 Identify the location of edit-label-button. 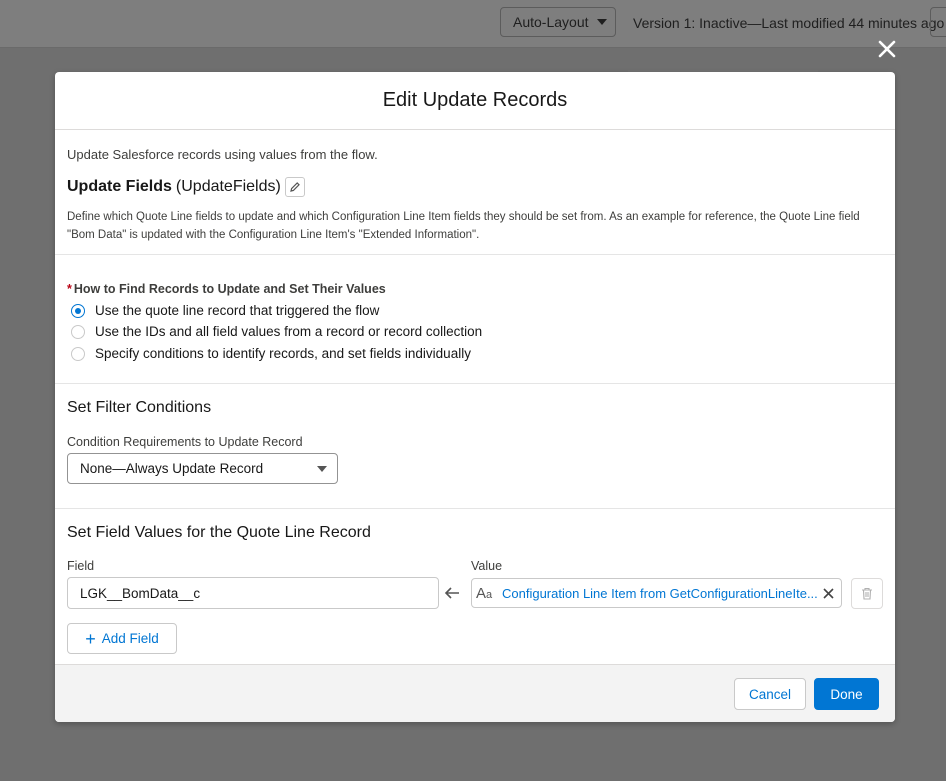
(294, 187).